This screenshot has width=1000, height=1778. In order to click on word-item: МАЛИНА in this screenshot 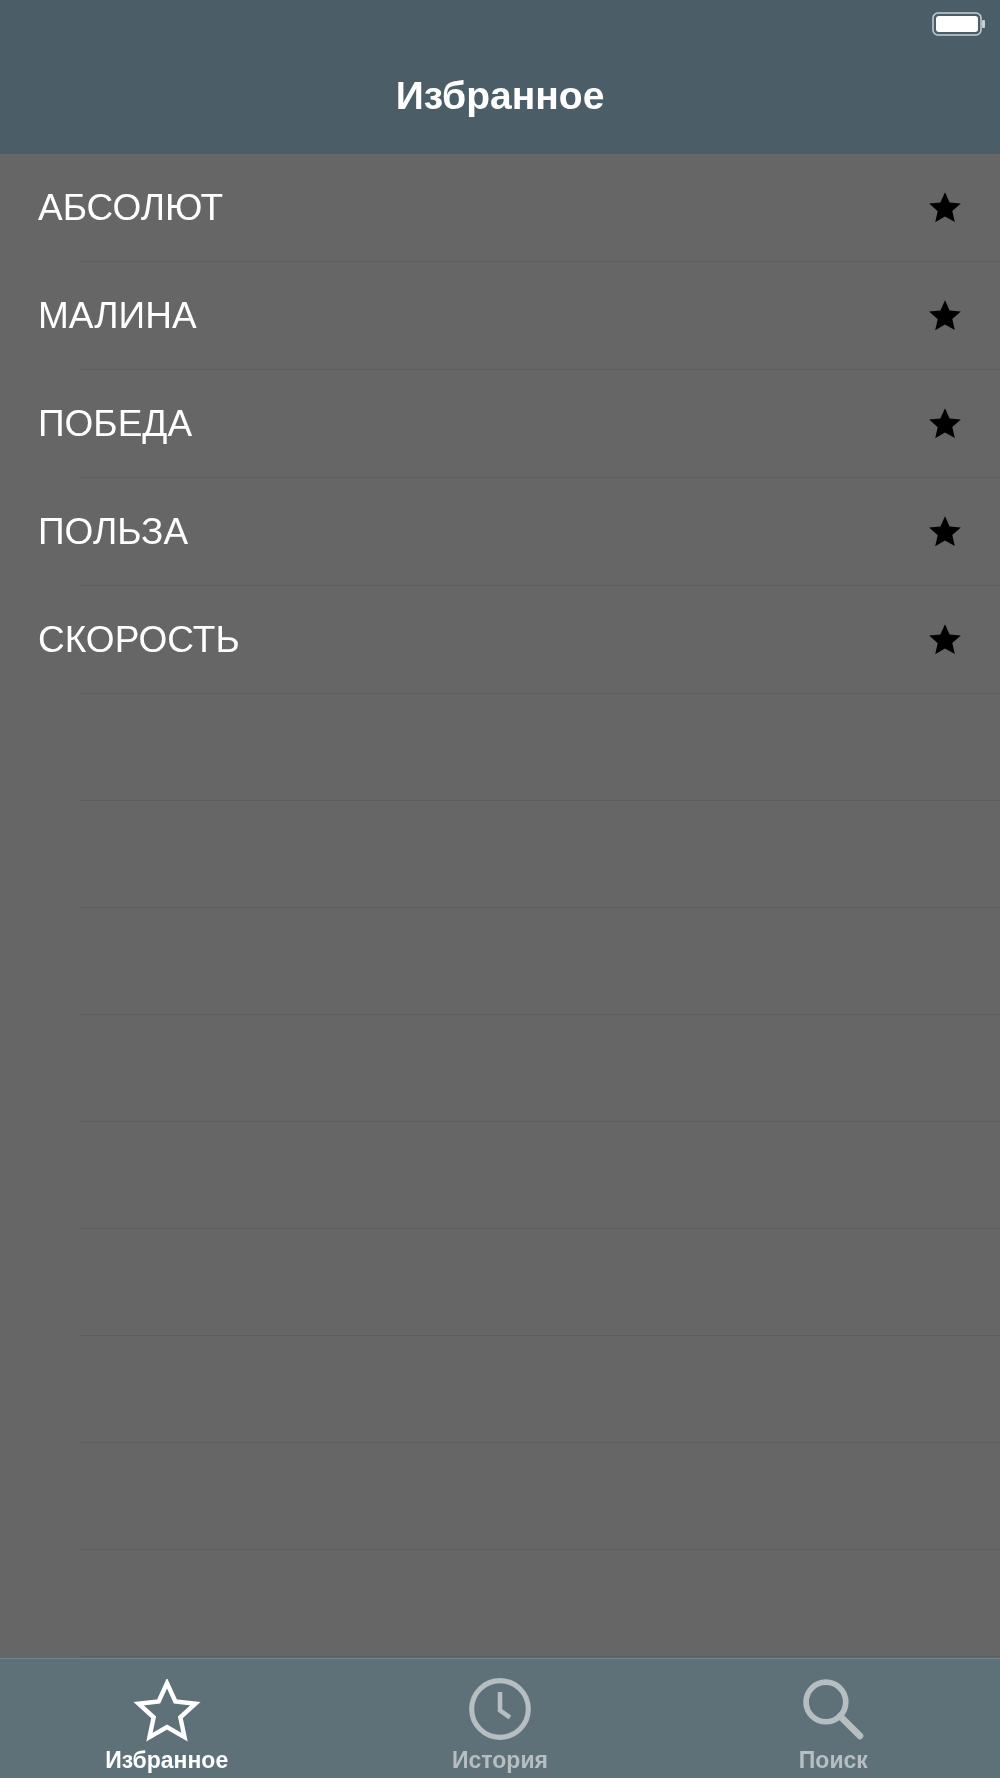, I will do `click(117, 315)`.